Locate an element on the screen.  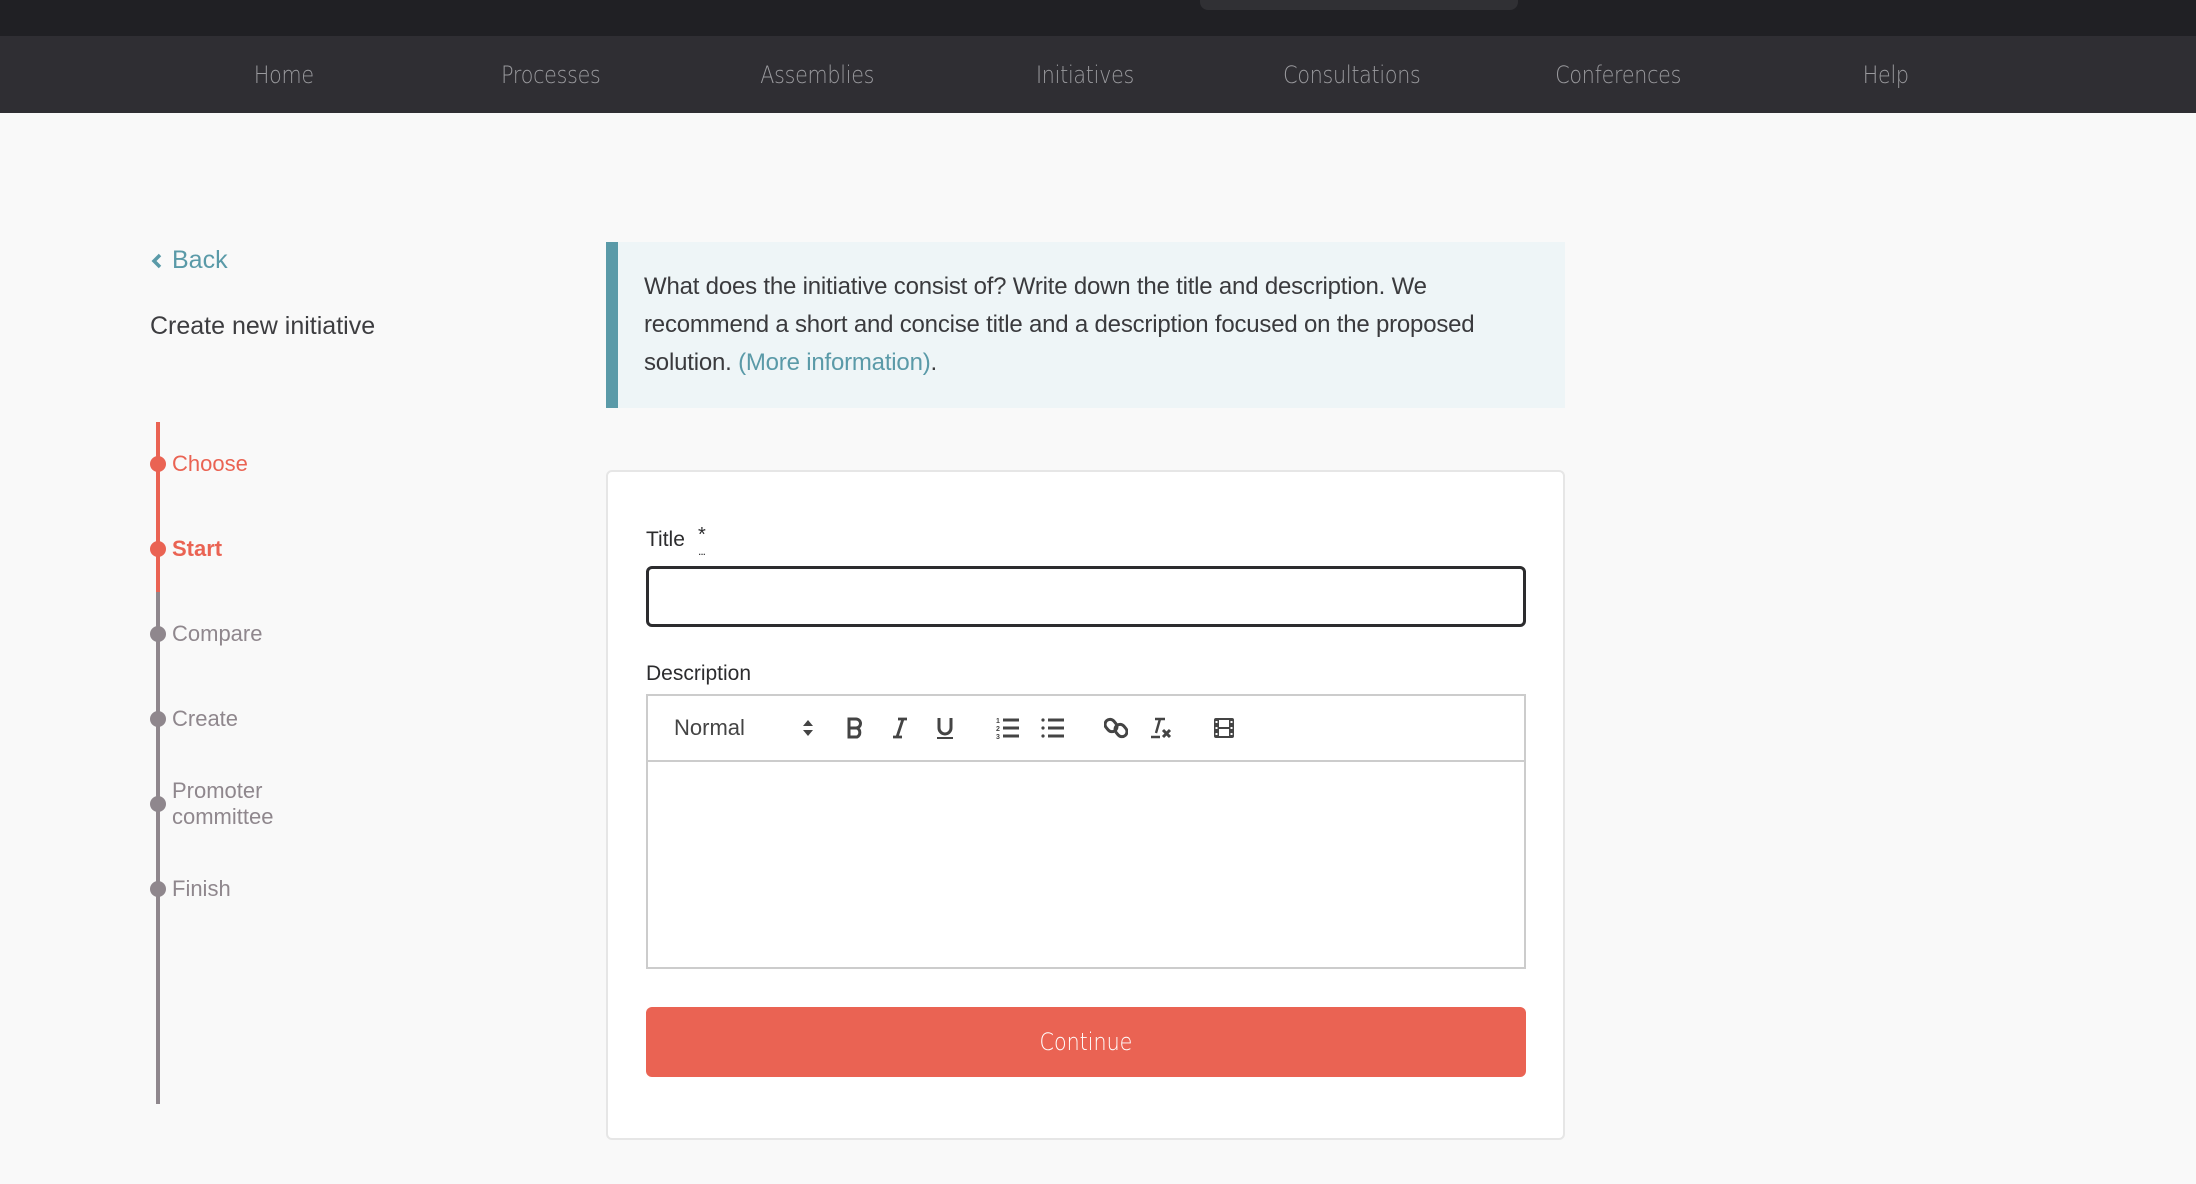
step-finish: Finish is located at coordinates (190, 889).